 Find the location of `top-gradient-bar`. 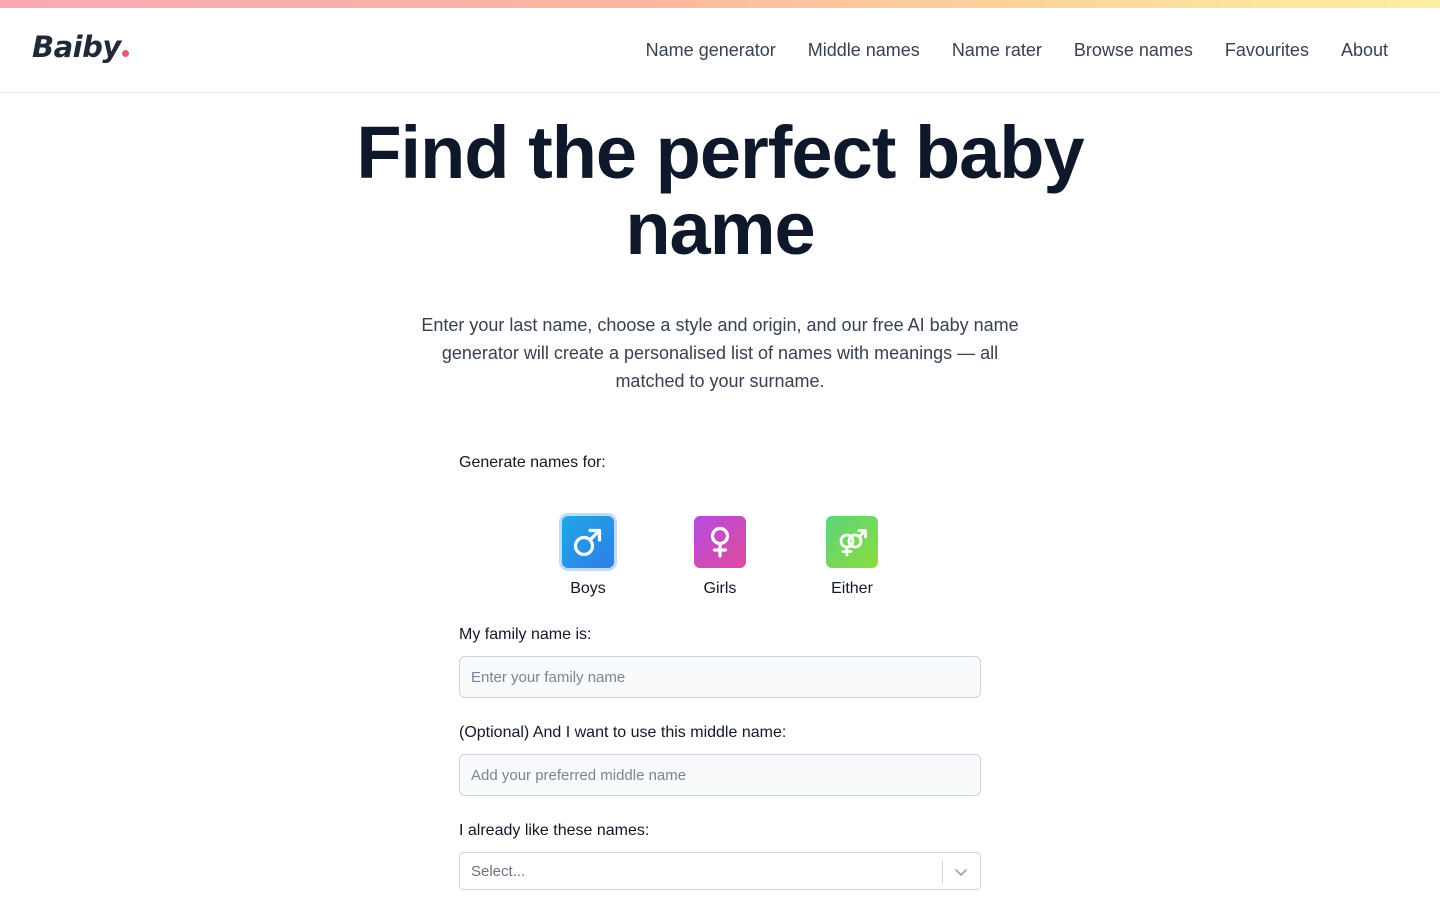

top-gradient-bar is located at coordinates (720, 4).